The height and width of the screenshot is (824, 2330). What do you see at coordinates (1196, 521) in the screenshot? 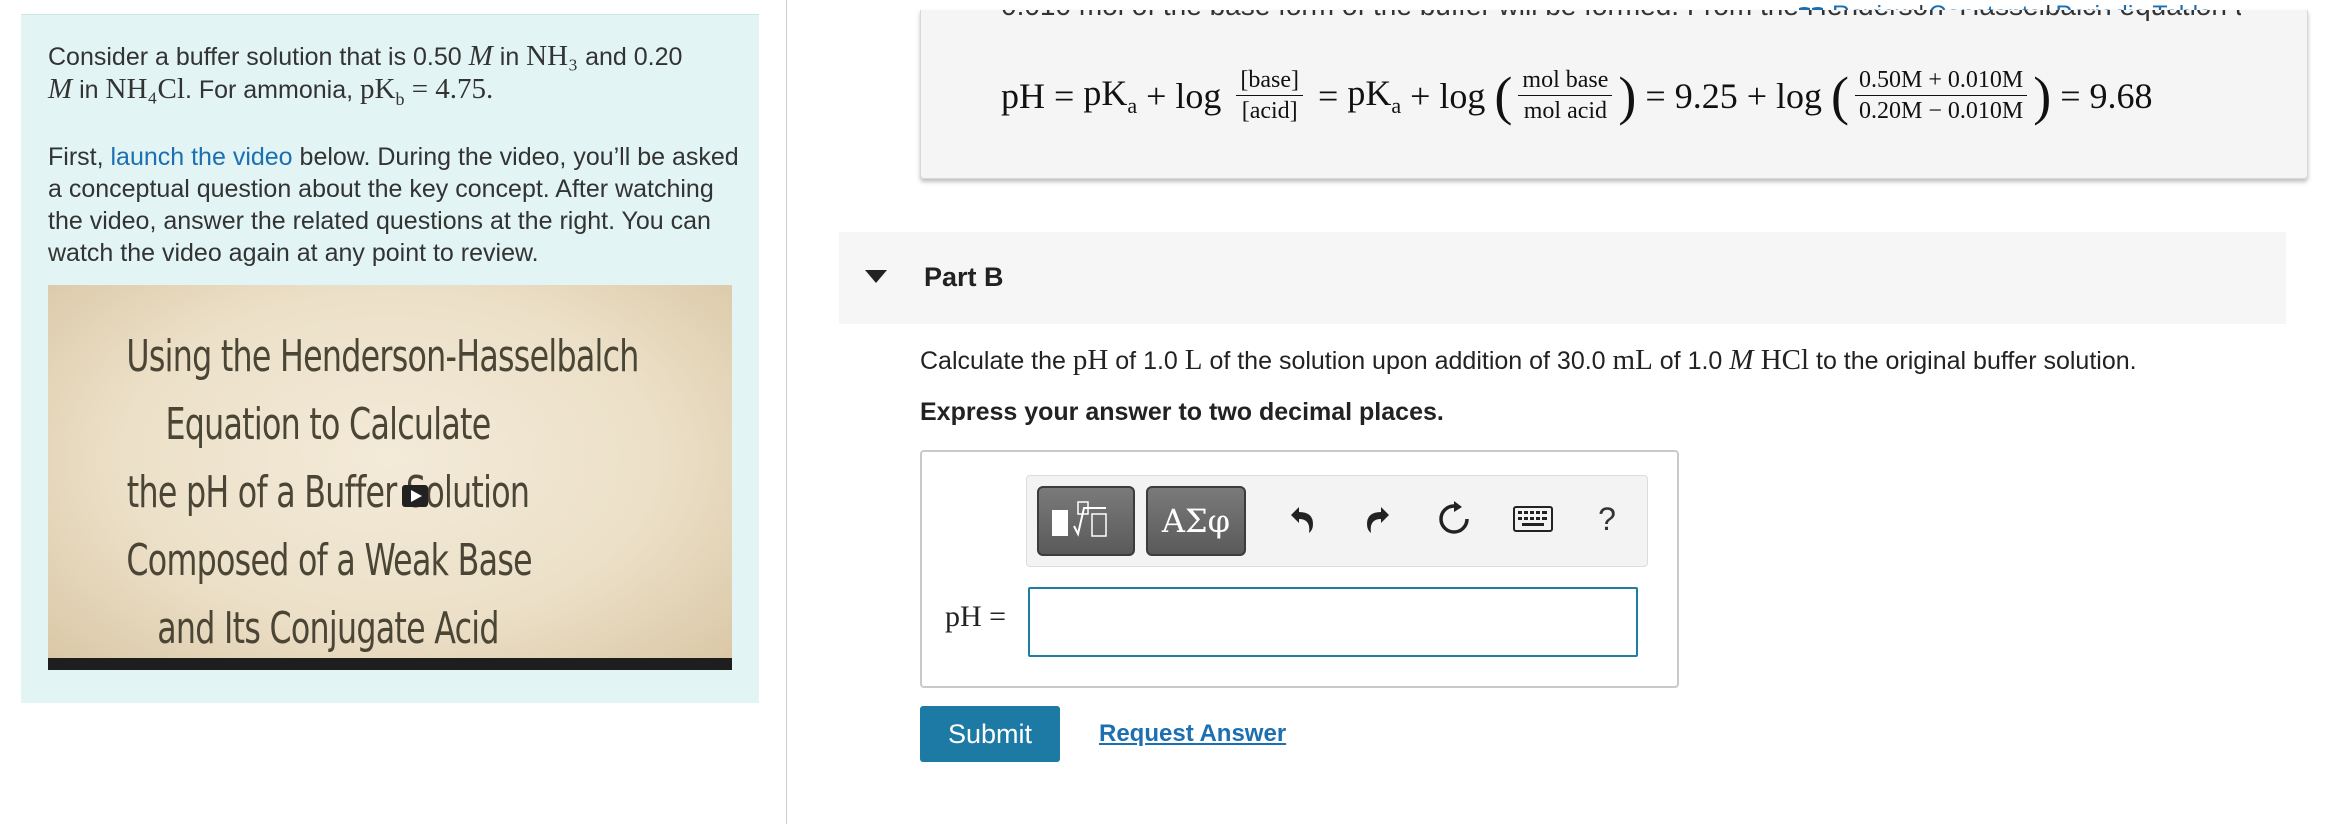
I see `symbols-button: ΑΣφ` at bounding box center [1196, 521].